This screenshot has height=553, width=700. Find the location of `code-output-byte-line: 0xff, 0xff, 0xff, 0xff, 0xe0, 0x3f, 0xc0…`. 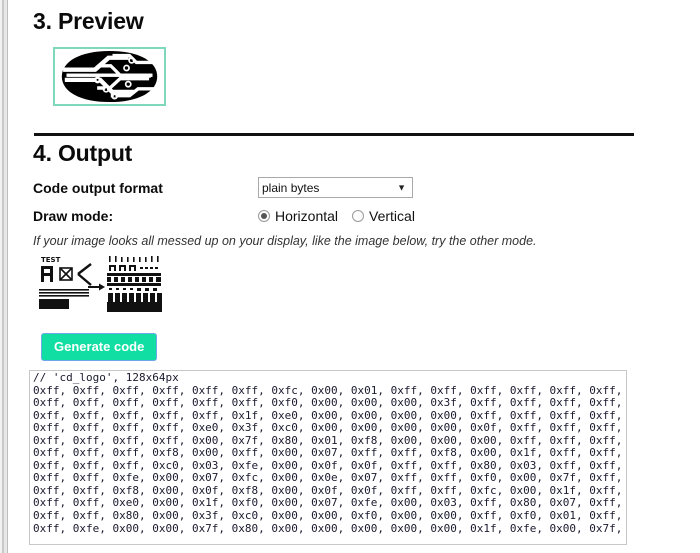

code-output-byte-line: 0xff, 0xff, 0xff, 0xff, 0xe0, 0x3f, 0xc0… is located at coordinates (330, 428).